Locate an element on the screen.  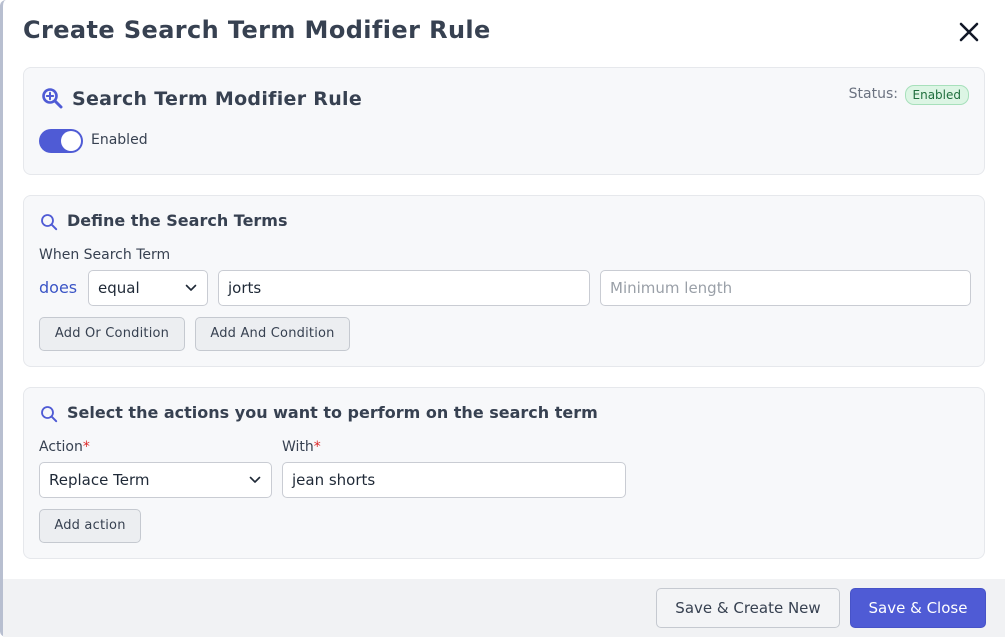
with-input: jean shorts is located at coordinates (454, 480).